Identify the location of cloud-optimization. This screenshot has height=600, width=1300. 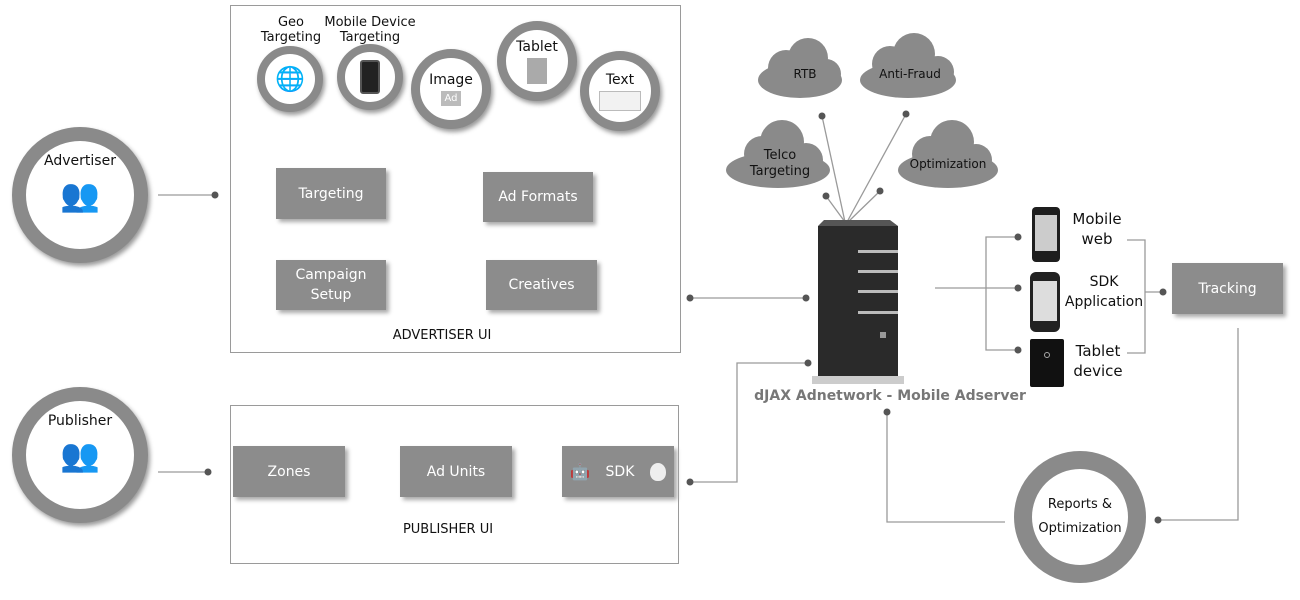
(948, 154).